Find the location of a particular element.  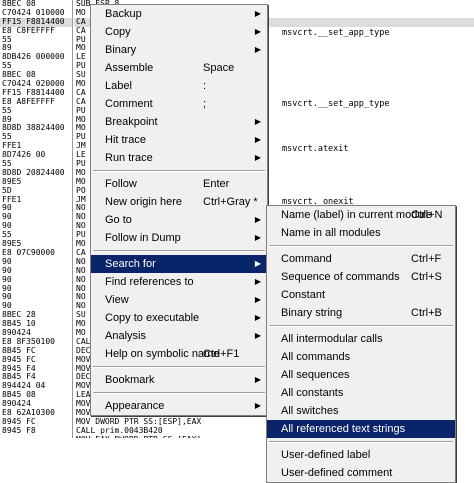

menu-item-label: Copy is located at coordinates (118, 32).